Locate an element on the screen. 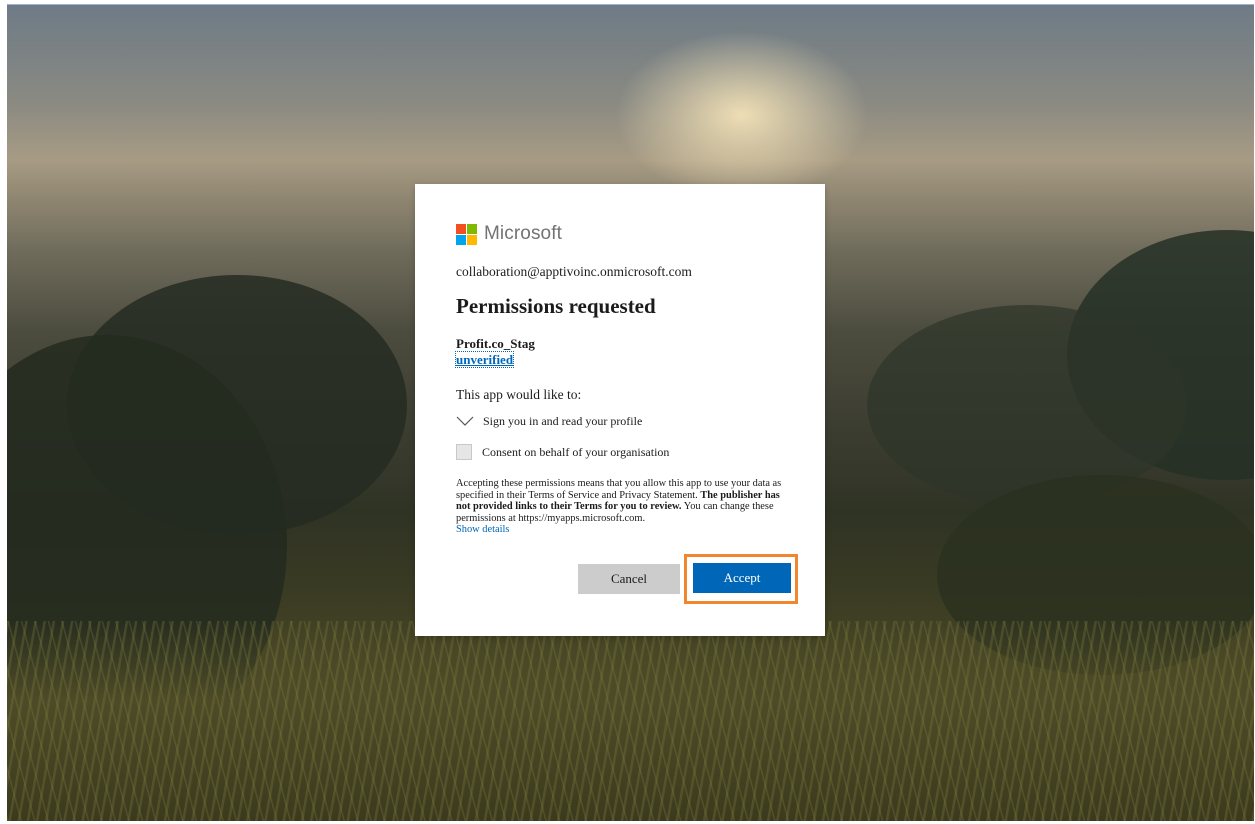 Image resolution: width=1255 pixels, height=824 pixels. microsoft-logo-icon is located at coordinates (466, 234).